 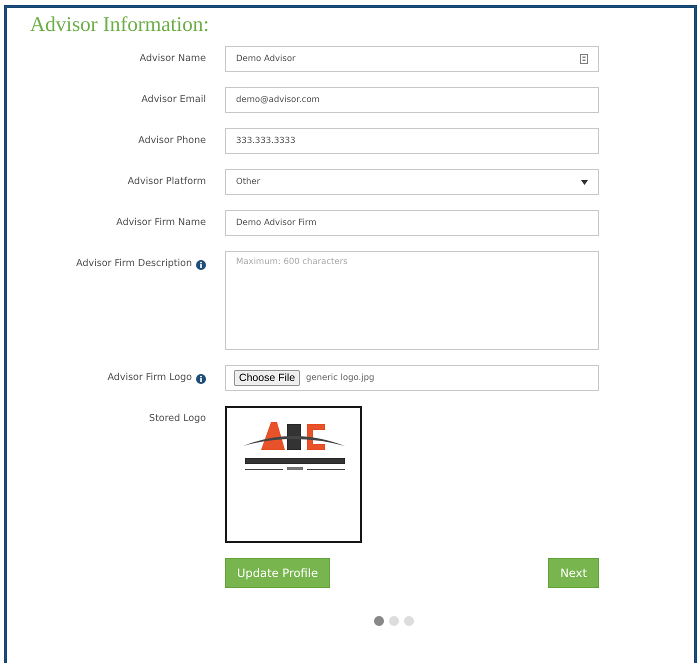 What do you see at coordinates (177, 418) in the screenshot?
I see `field-label: Stored Logo` at bounding box center [177, 418].